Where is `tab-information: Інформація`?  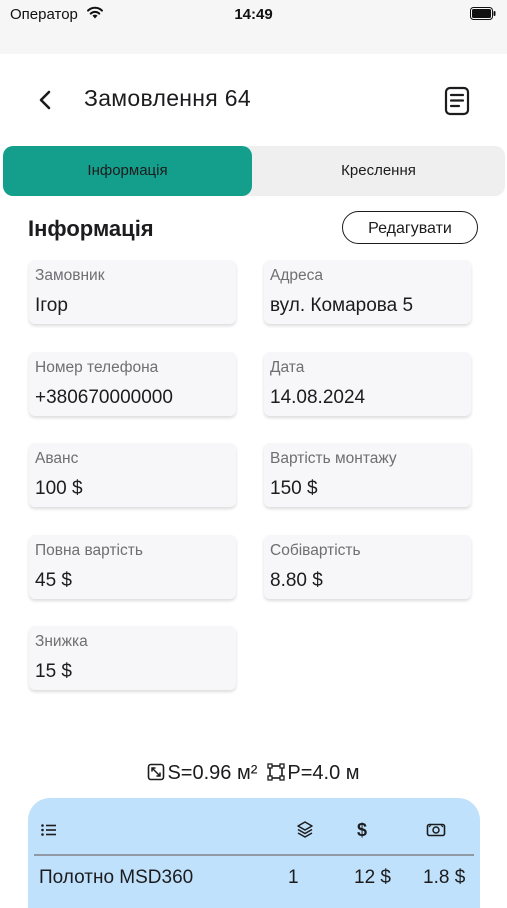 tab-information: Інформація is located at coordinates (127, 171).